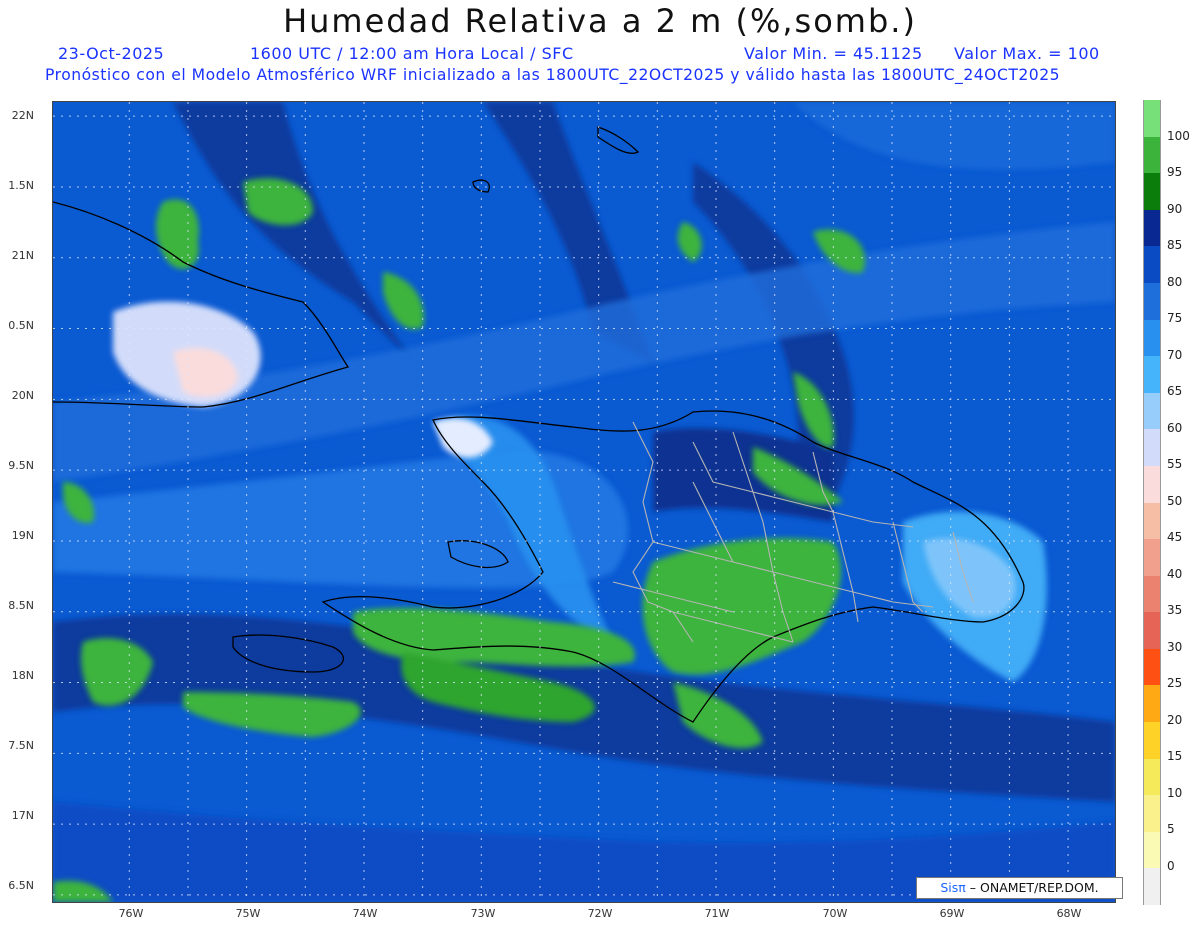 The height and width of the screenshot is (927, 1200). What do you see at coordinates (833, 53) in the screenshot?
I see `min-value: Valor Min. = 45.1125` at bounding box center [833, 53].